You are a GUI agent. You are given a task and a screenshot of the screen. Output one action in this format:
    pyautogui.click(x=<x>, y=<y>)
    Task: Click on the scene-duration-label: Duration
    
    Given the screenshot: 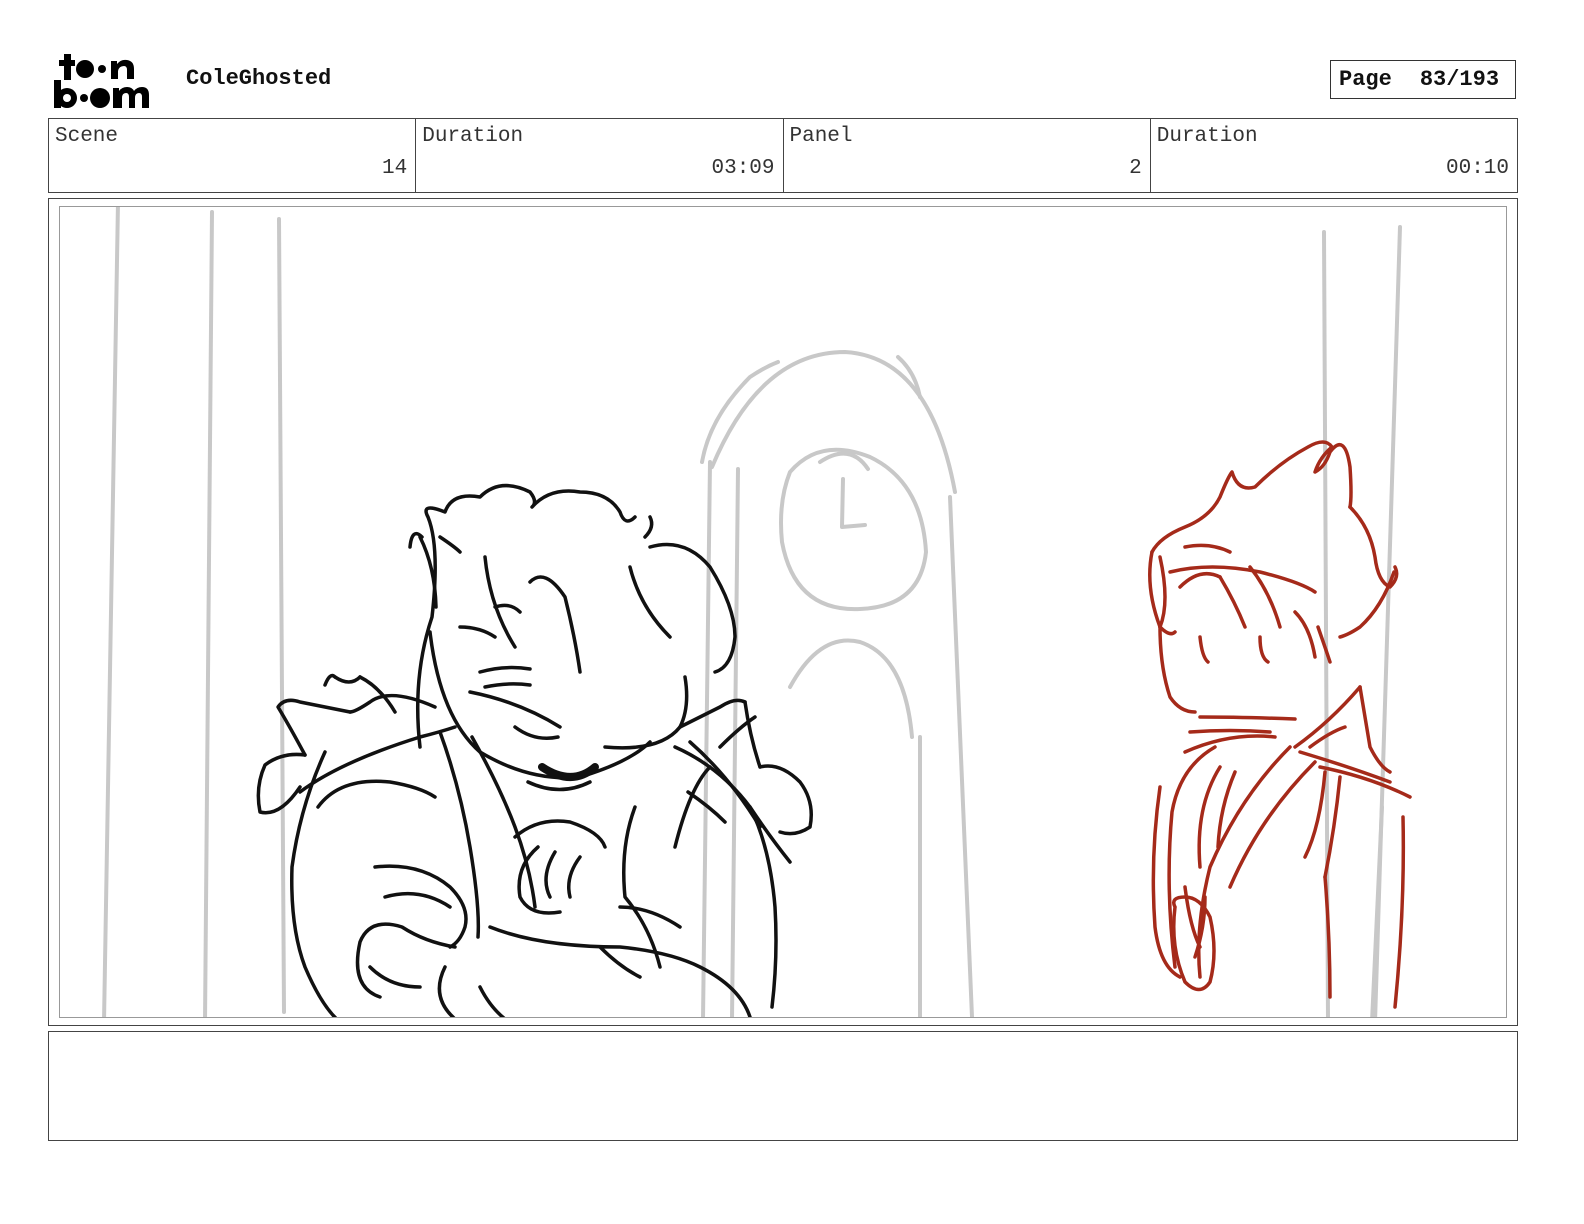 What is the action you would take?
    pyautogui.click(x=473, y=136)
    